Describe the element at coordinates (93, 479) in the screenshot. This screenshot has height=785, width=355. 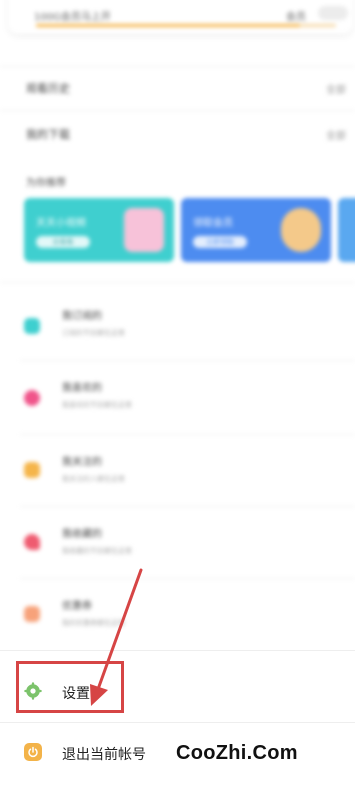
I see `menu-item-subtitle: 我关注的人都在这里` at that location.